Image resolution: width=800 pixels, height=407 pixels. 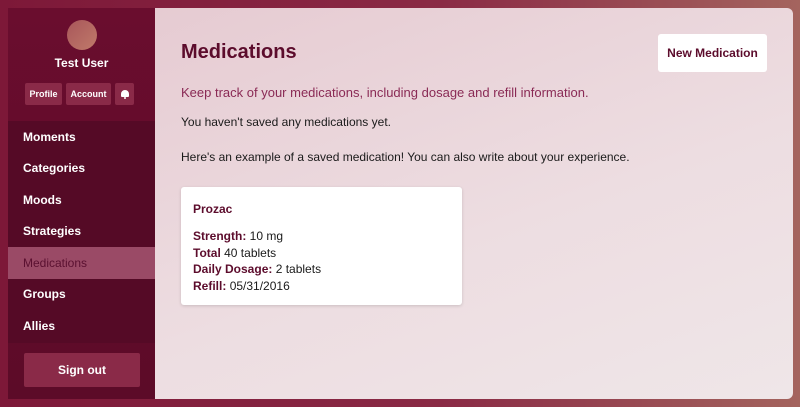 I want to click on sidebar-item-strategies: Strategies, so click(x=81, y=232).